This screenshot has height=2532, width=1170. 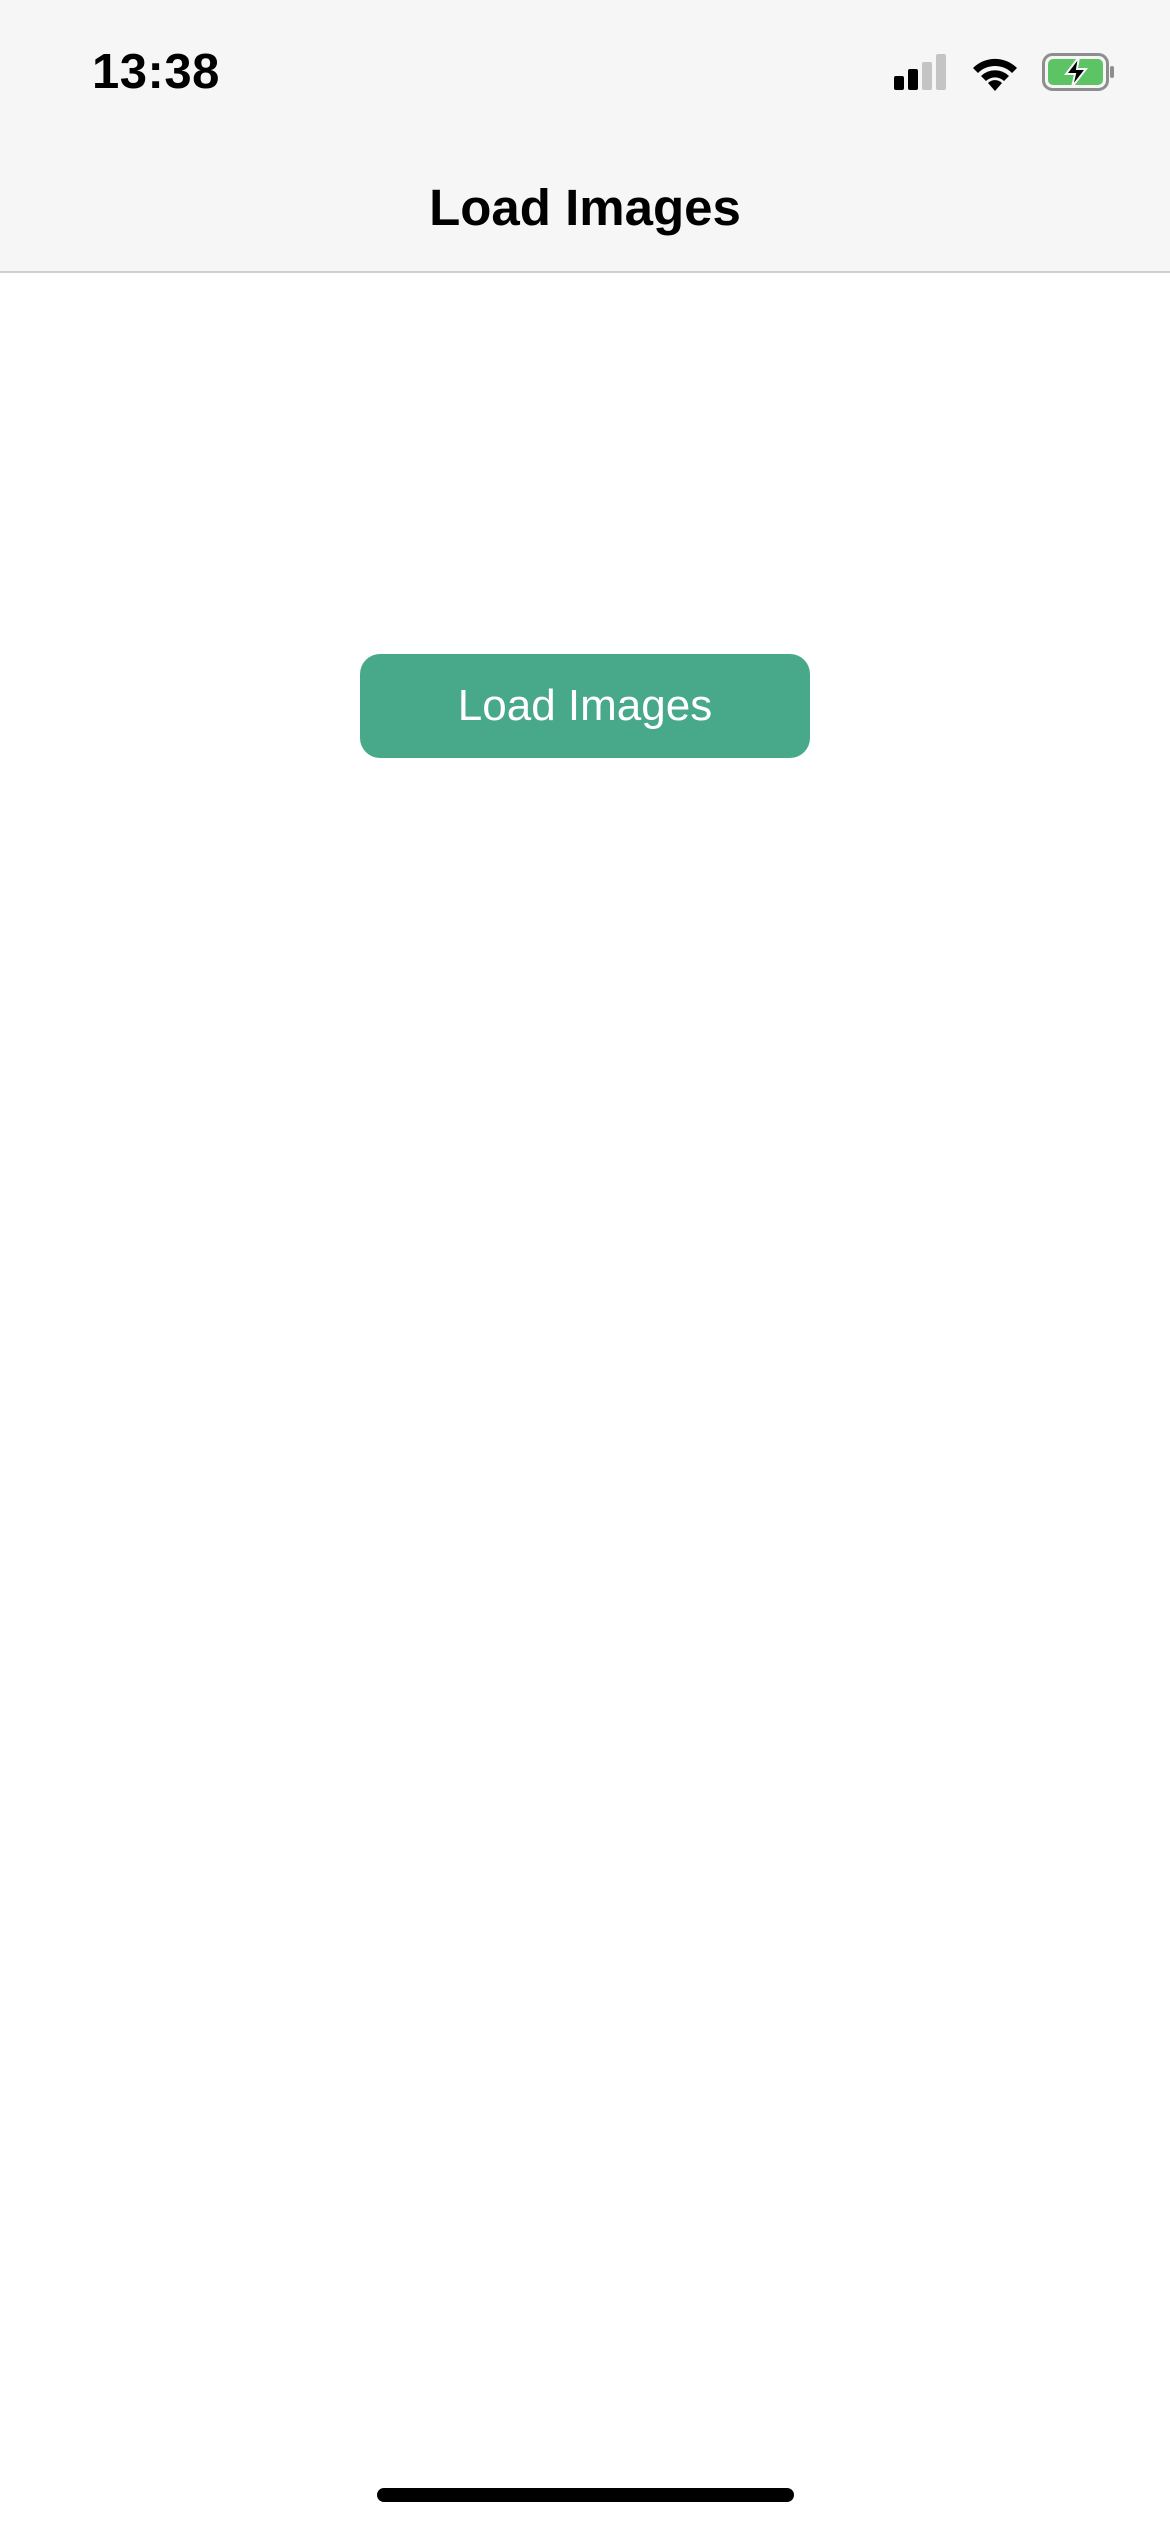 I want to click on battery-charging-icon, so click(x=1079, y=74).